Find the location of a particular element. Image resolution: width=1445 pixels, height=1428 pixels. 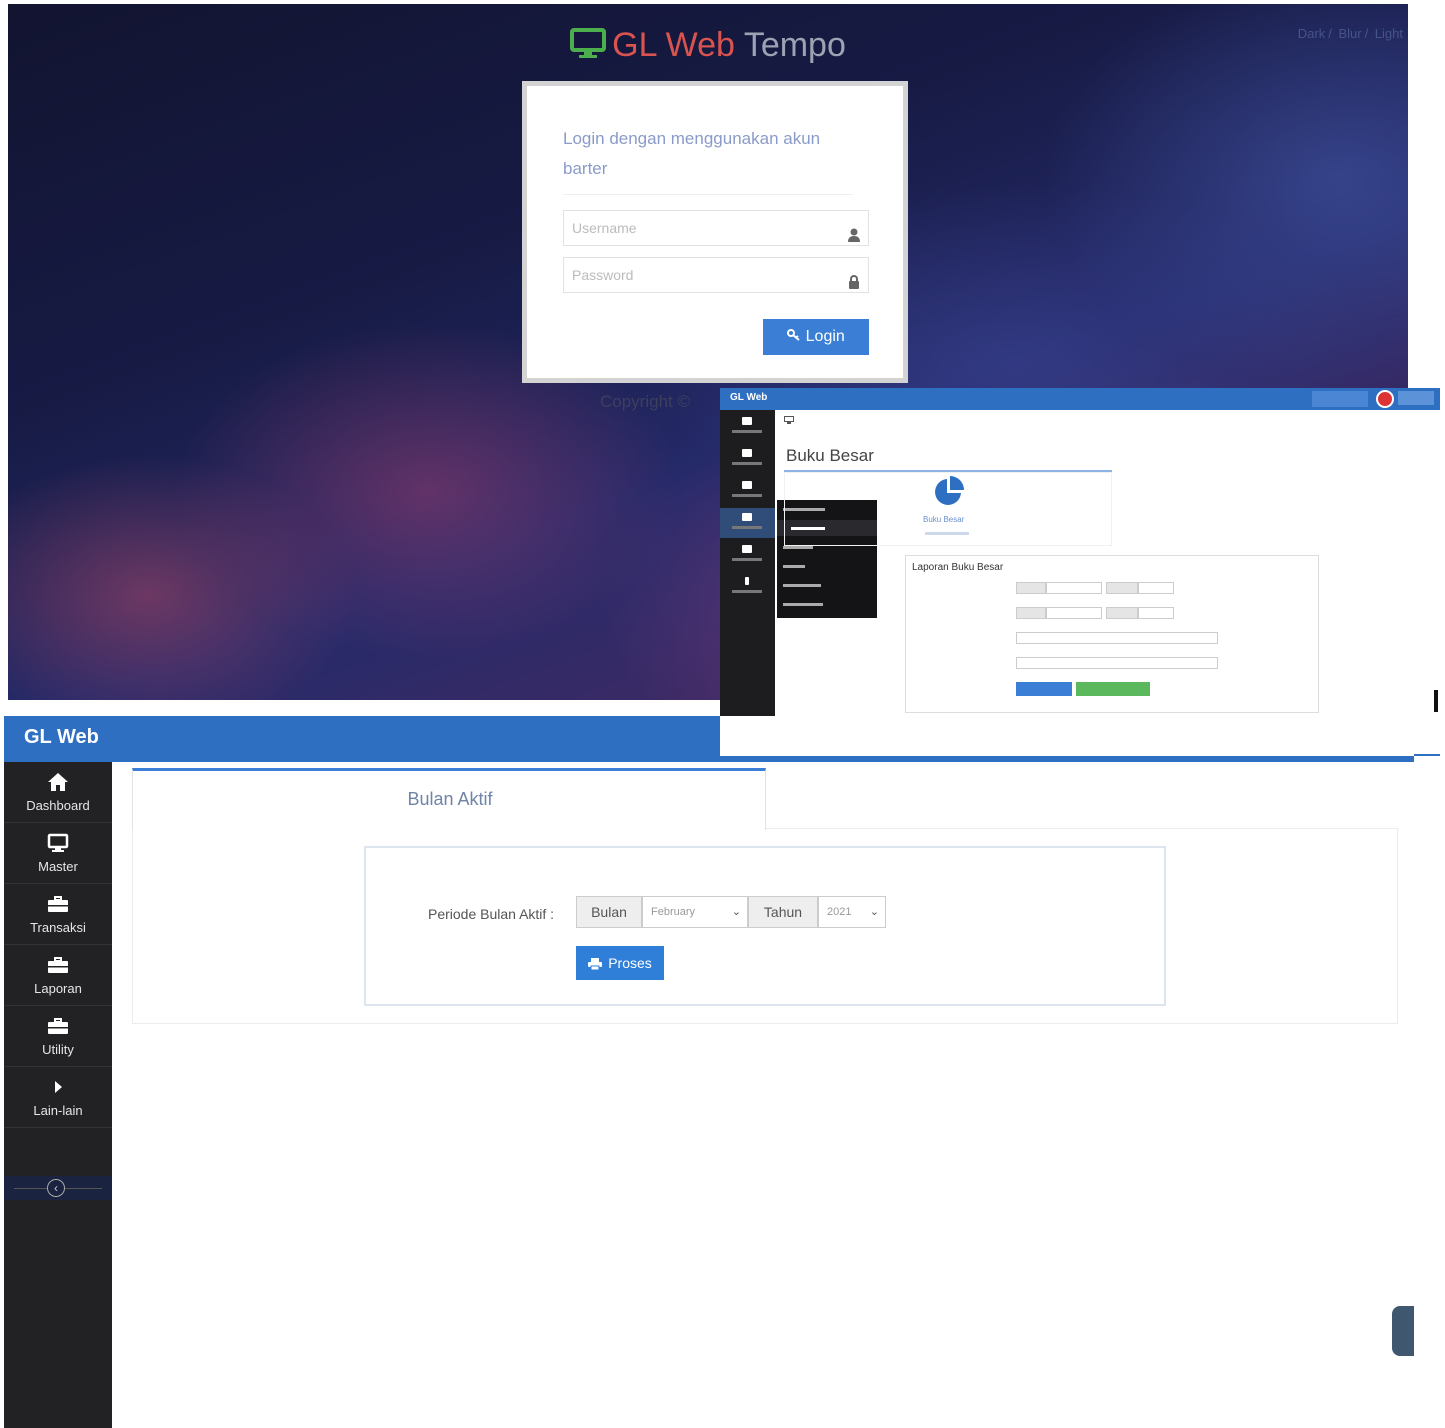

sidebar-item-laporan: Laporan is located at coordinates (58, 975).